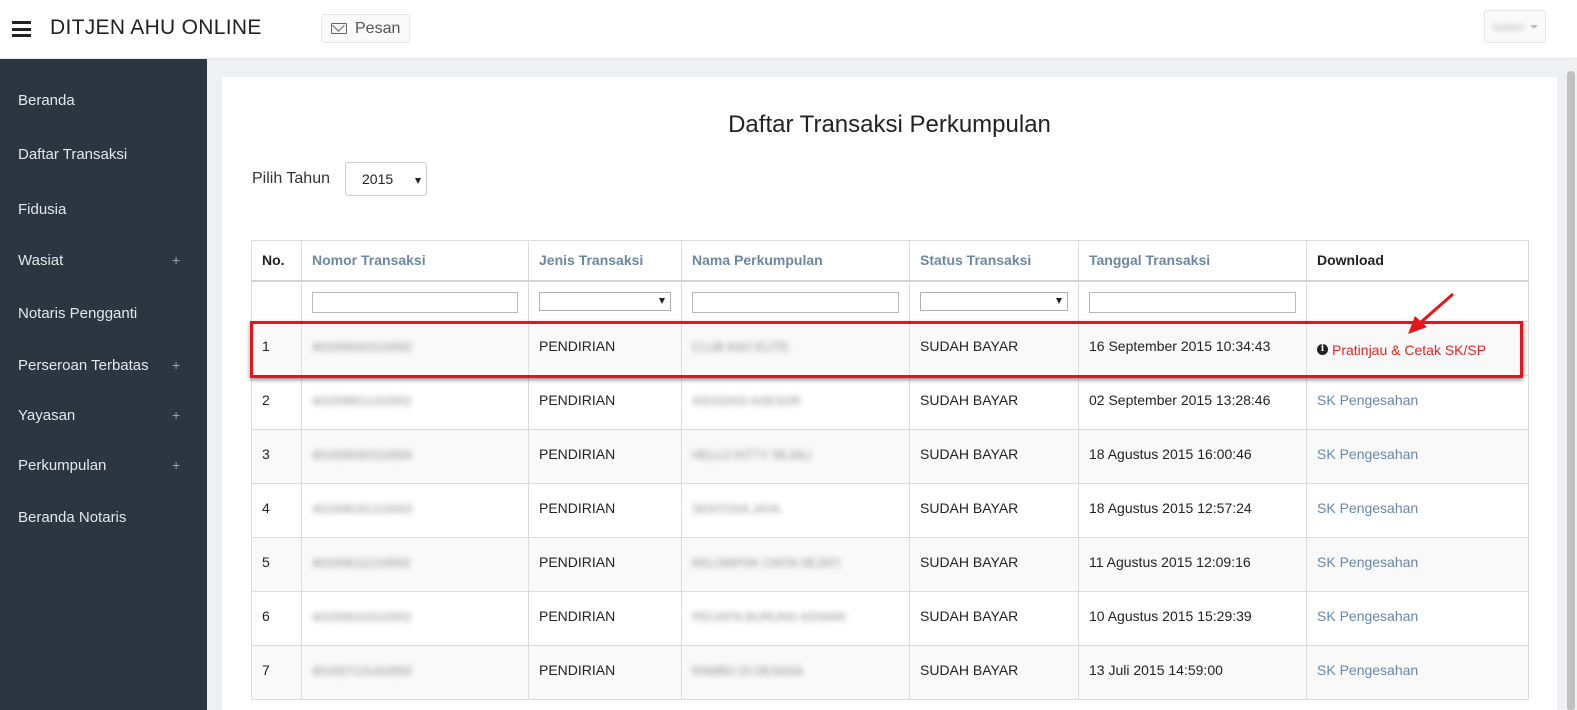 The height and width of the screenshot is (710, 1577). I want to click on cell-tanggal-transaksi: 11 Agustus 2015 12:09:16, so click(1192, 564).